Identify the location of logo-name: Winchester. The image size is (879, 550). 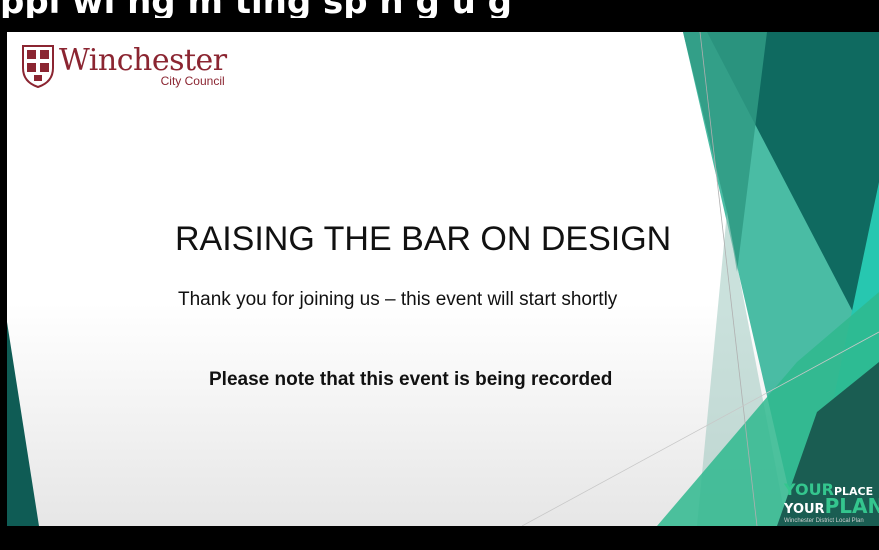
(143, 60).